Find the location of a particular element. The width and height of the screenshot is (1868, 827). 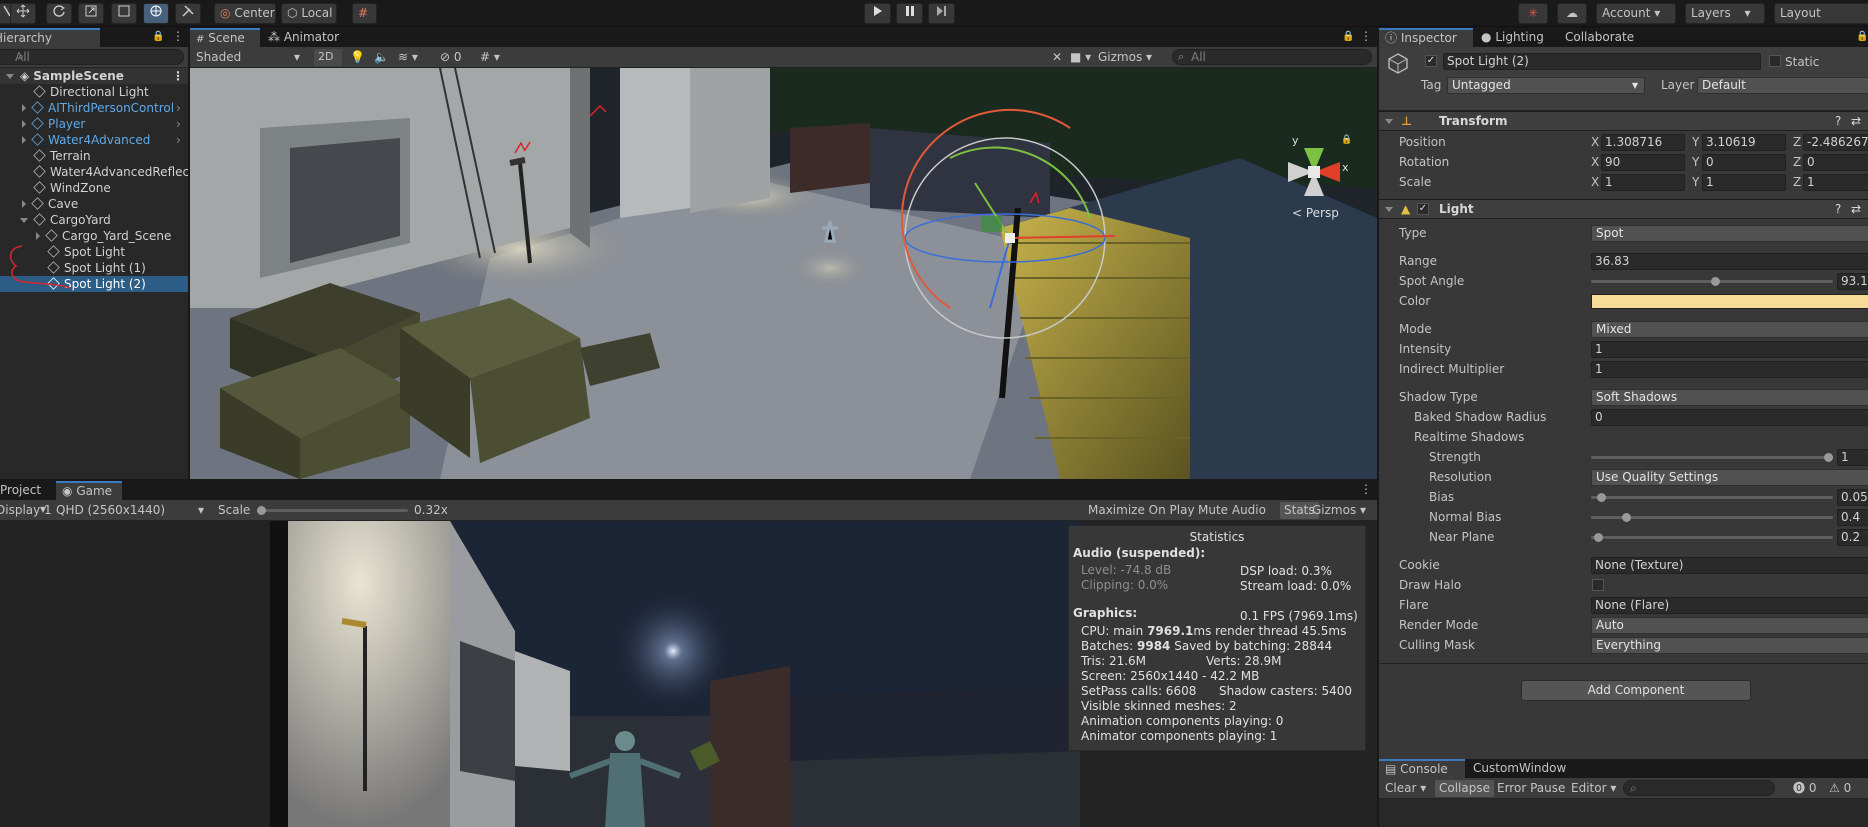

shadow-type-dropdown: Soft Shadows is located at coordinates (1729, 397).